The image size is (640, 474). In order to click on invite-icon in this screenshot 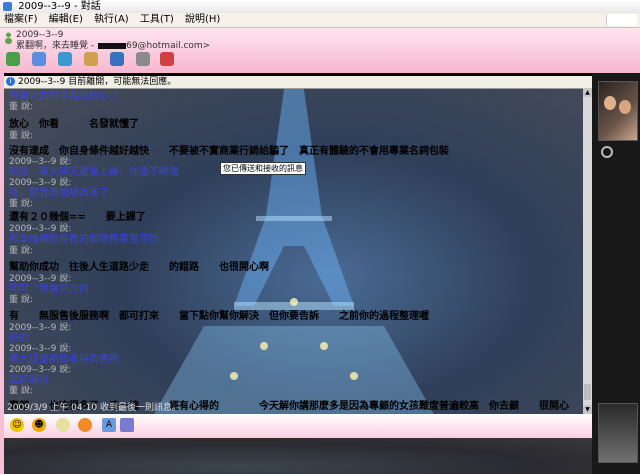, I will do `click(13, 59)`.